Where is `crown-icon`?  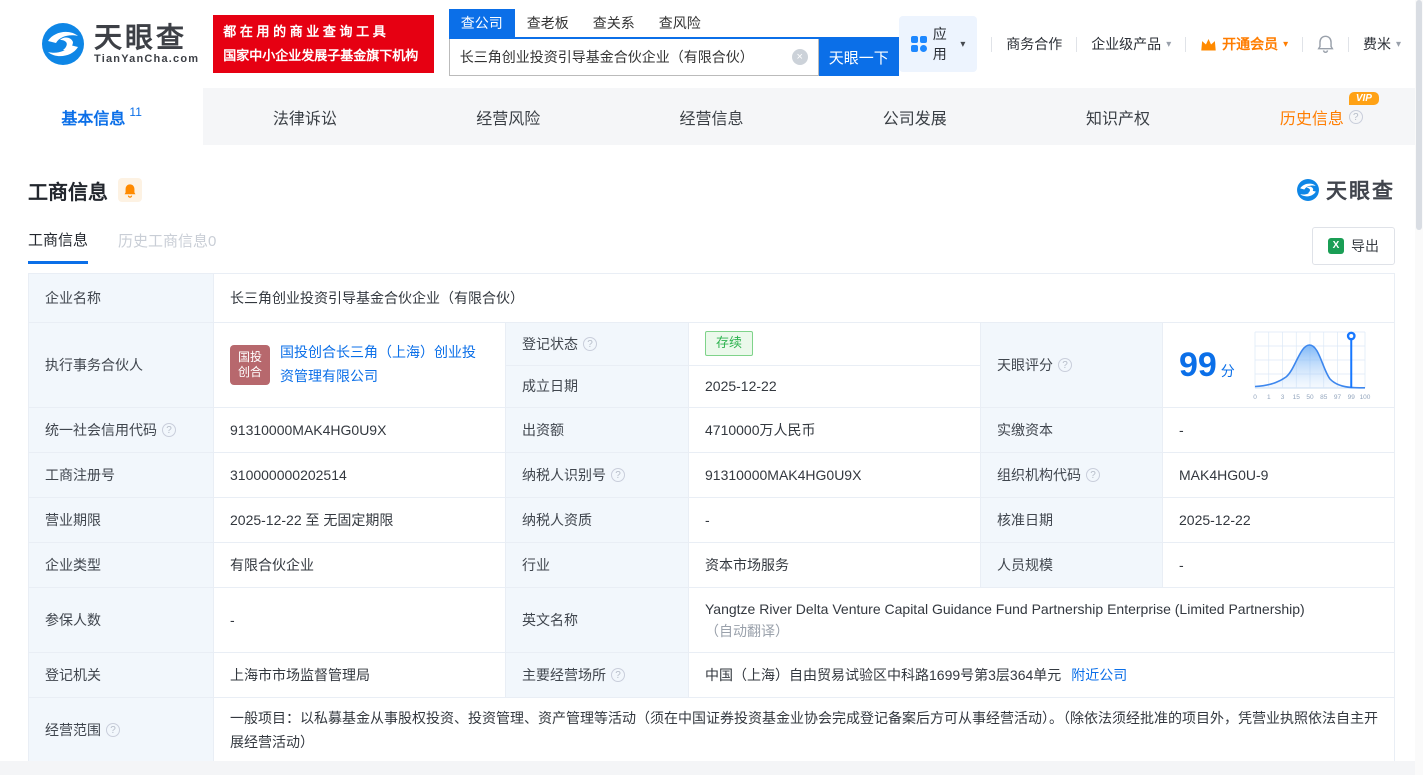
crown-icon is located at coordinates (1208, 44).